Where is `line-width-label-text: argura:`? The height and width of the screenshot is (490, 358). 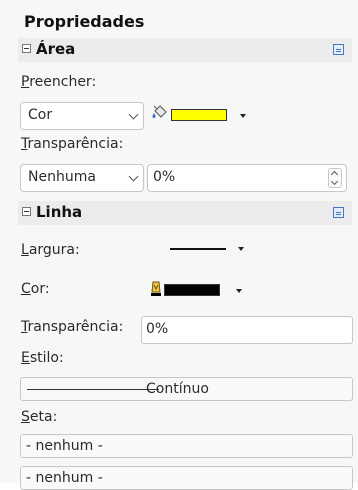 line-width-label-text: argura: is located at coordinates (54, 250).